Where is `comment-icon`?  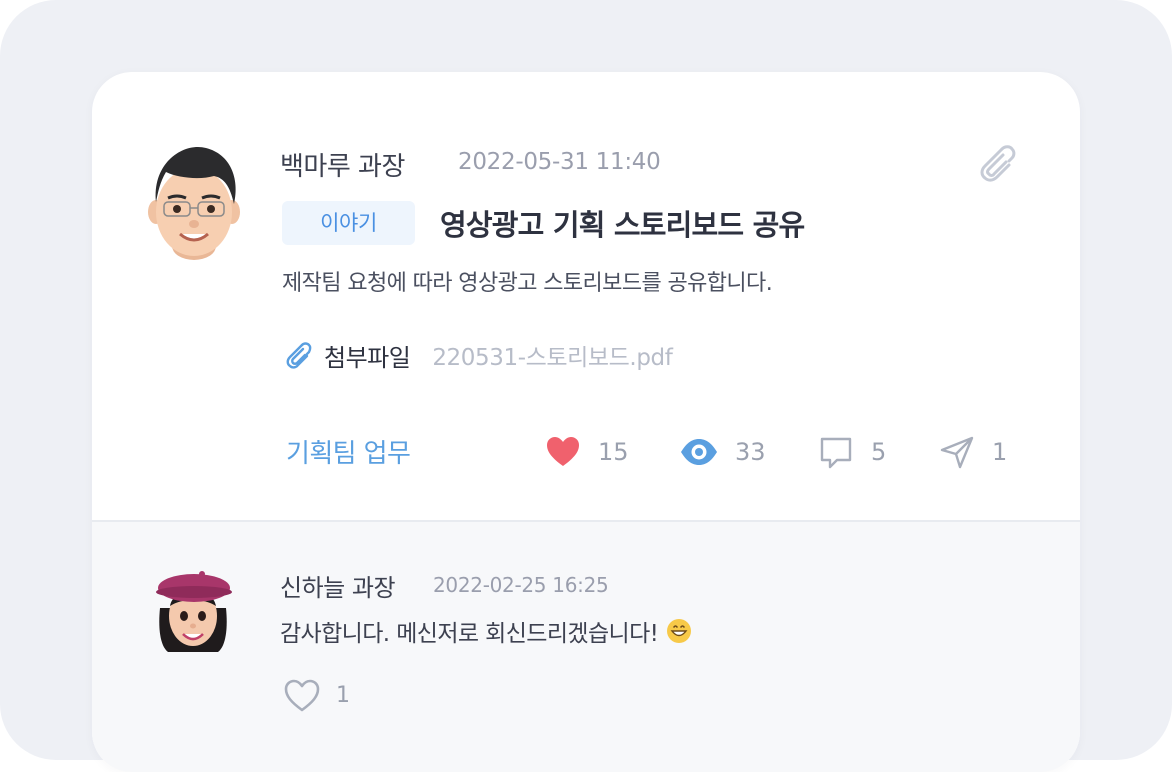 comment-icon is located at coordinates (836, 453).